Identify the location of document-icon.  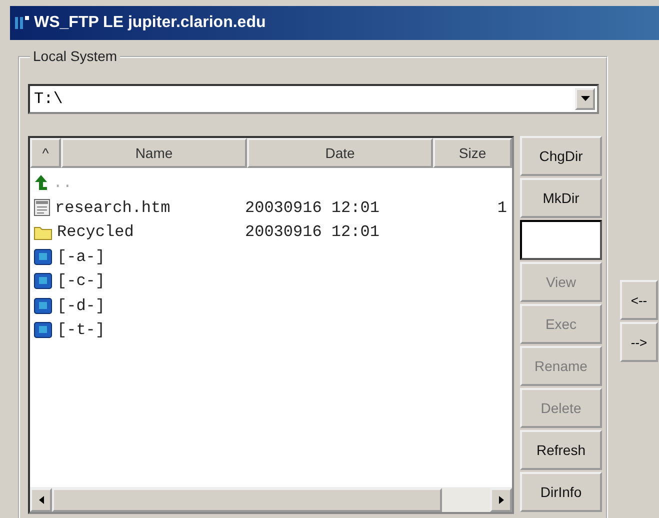
(42, 207).